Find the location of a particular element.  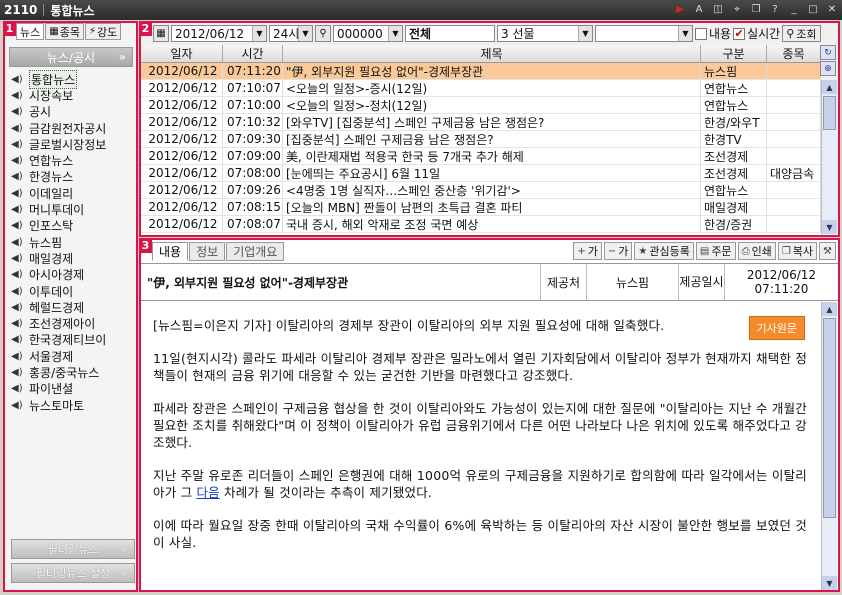

speaker-icon: ◀) is located at coordinates (17, 226).